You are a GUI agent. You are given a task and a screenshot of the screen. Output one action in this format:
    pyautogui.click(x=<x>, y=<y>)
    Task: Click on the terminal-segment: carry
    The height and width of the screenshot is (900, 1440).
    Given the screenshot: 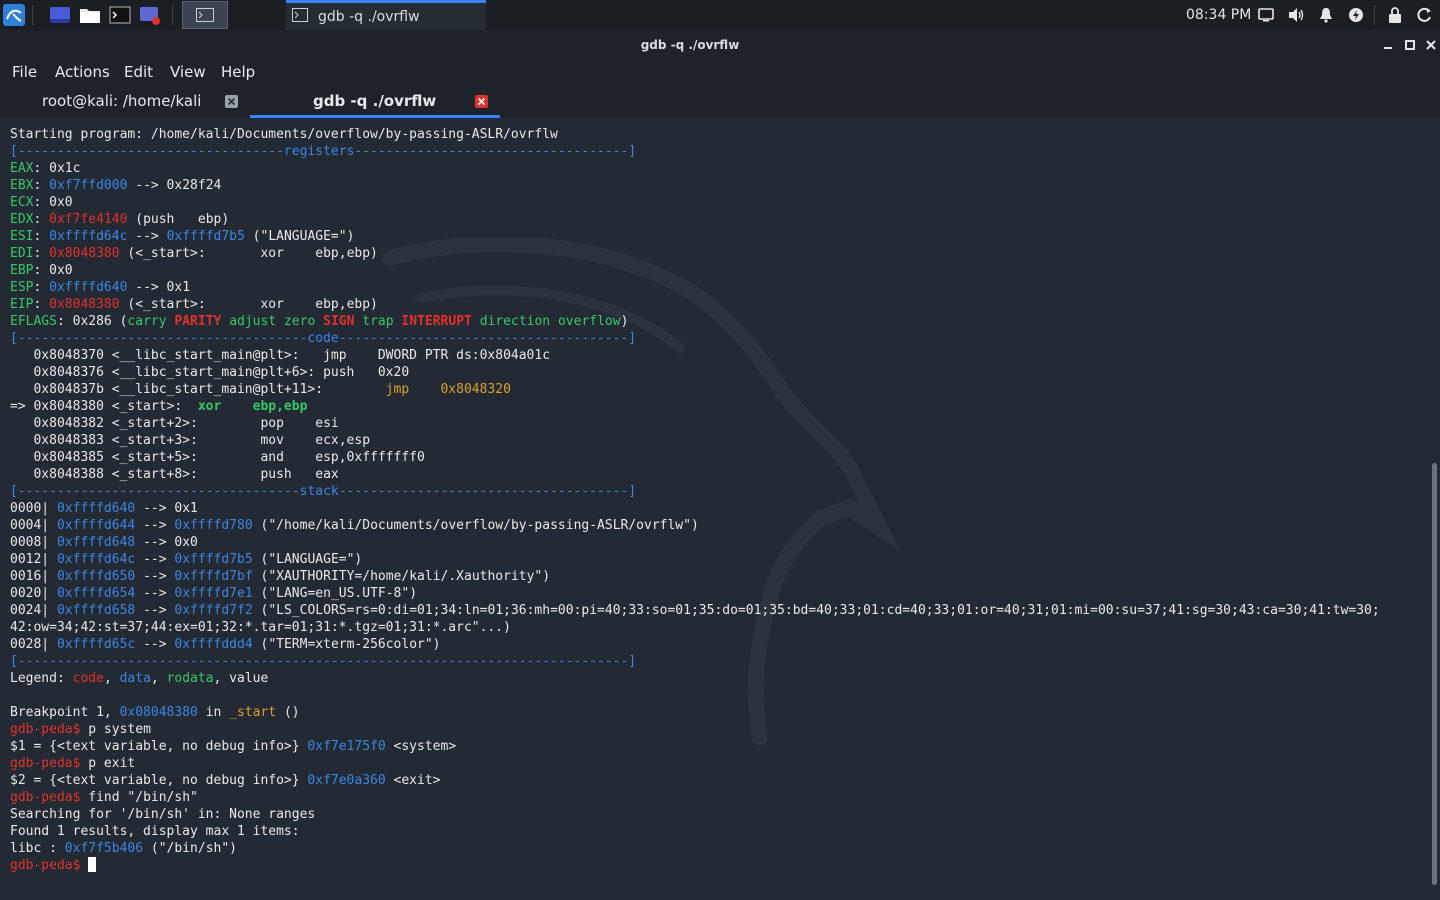 What is the action you would take?
    pyautogui.click(x=147, y=321)
    